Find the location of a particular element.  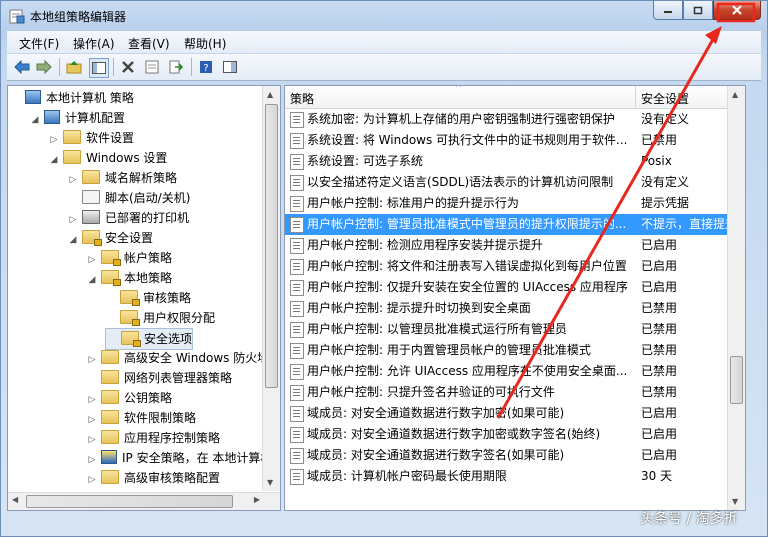

menu-view: 查看(V) is located at coordinates (149, 43).